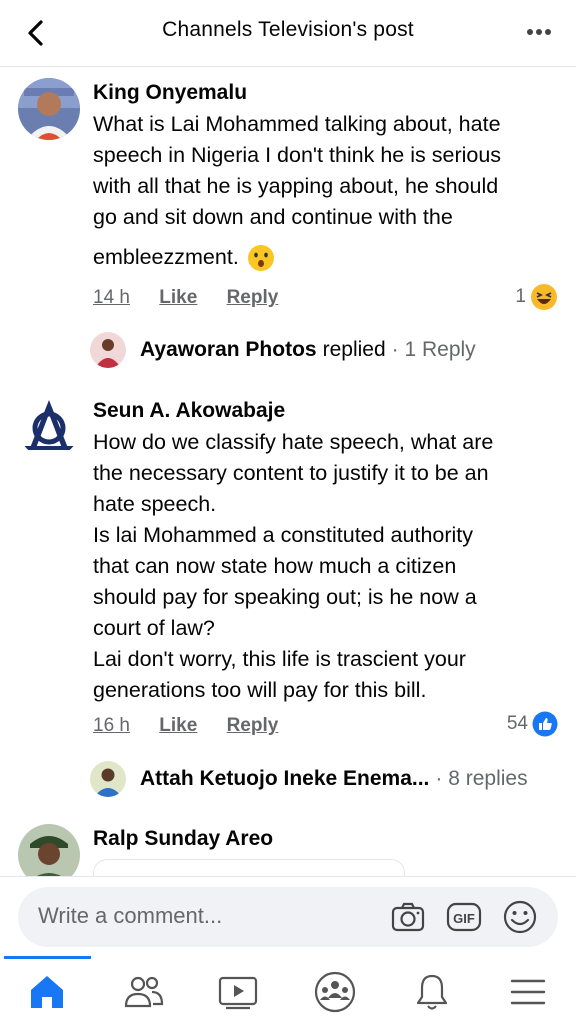  What do you see at coordinates (327, 93) in the screenshot?
I see `comment-author: King Onyemalu` at bounding box center [327, 93].